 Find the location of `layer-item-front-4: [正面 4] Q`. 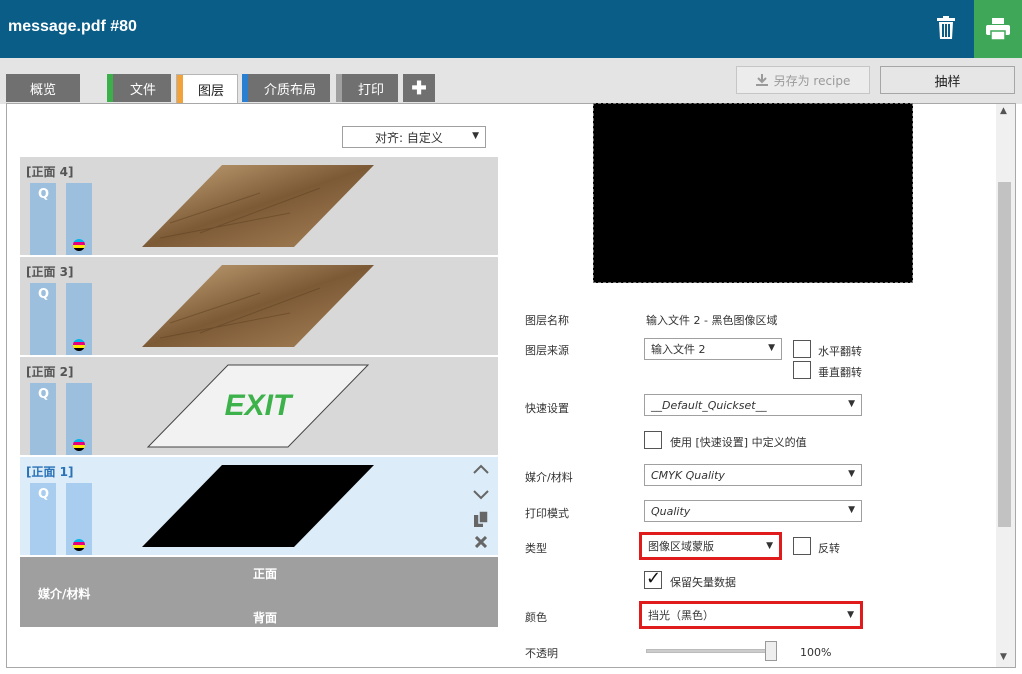

layer-item-front-4: [正面 4] Q is located at coordinates (259, 206).